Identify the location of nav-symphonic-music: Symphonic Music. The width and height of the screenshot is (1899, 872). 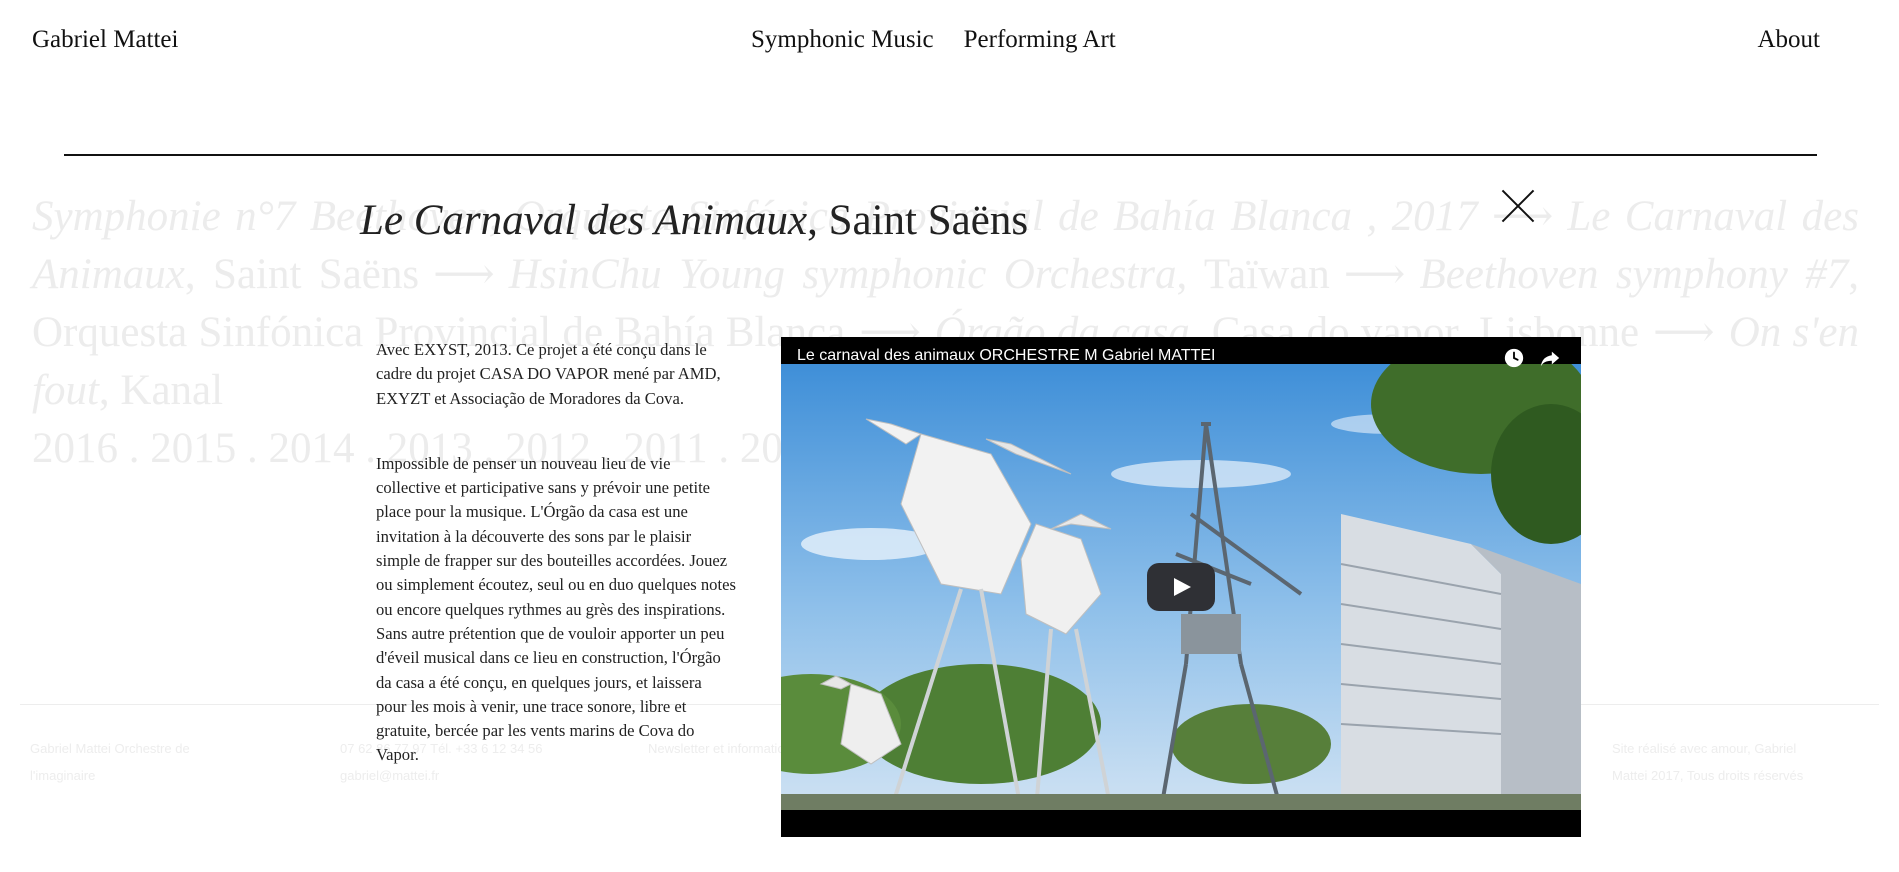
(842, 40).